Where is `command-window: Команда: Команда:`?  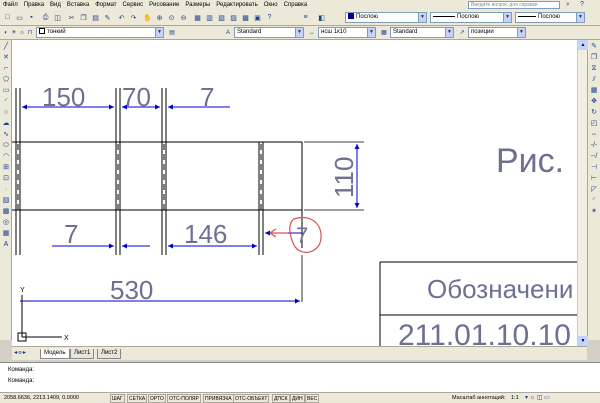 command-window: Команда: Команда: is located at coordinates (300, 377).